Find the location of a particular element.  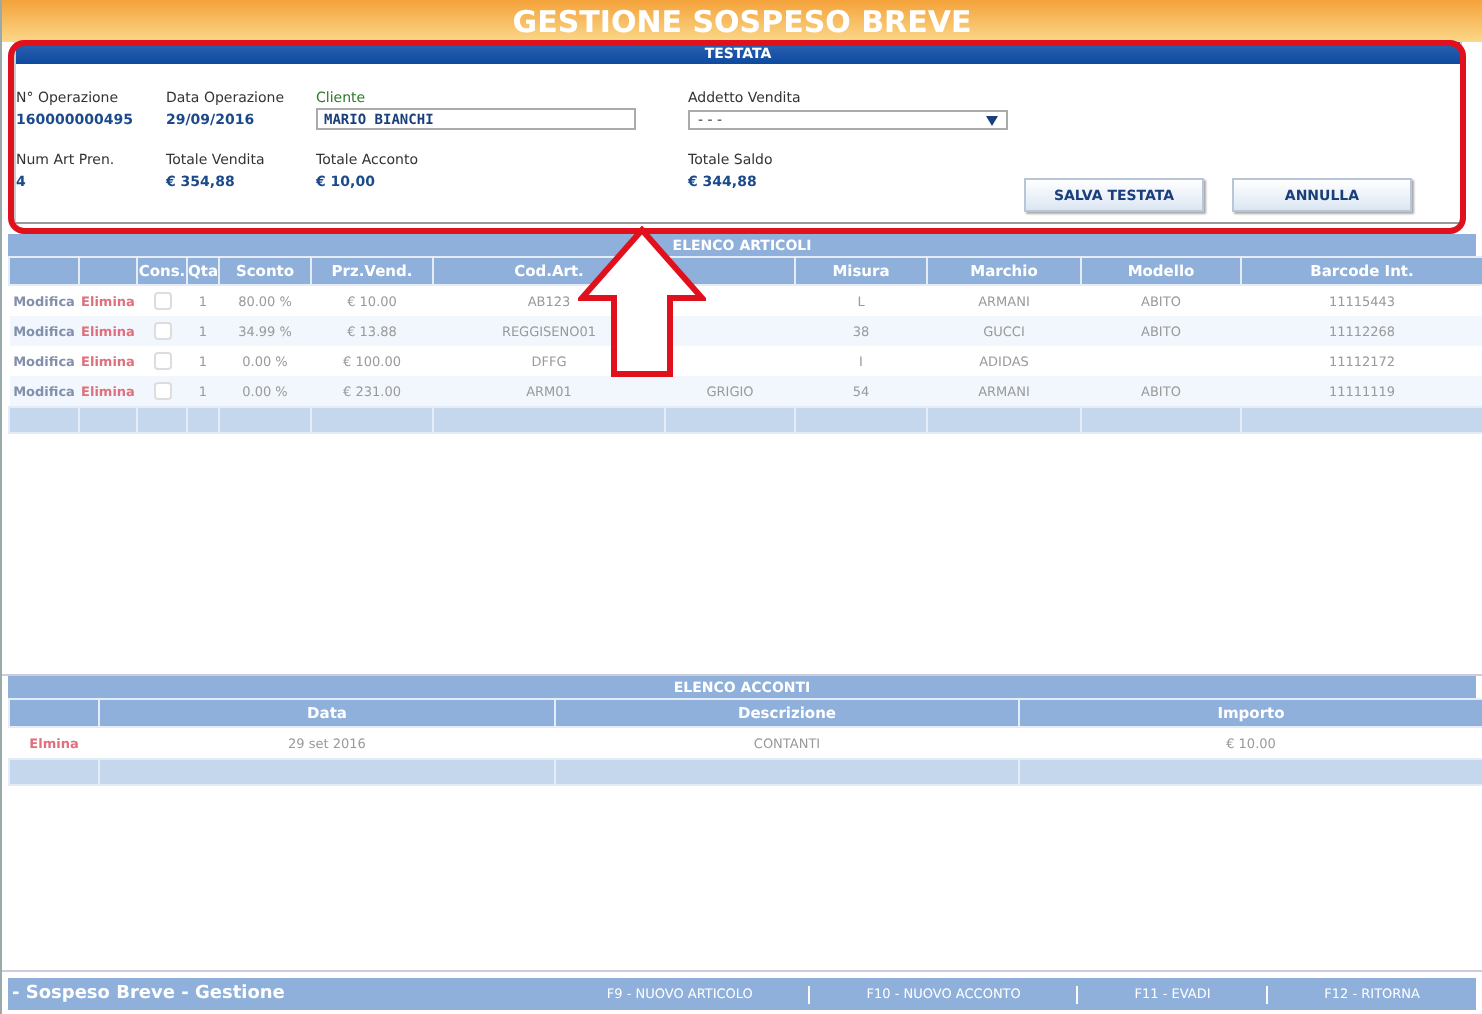

window-title: GESTIONE SOSPESO BREVE is located at coordinates (742, 21).